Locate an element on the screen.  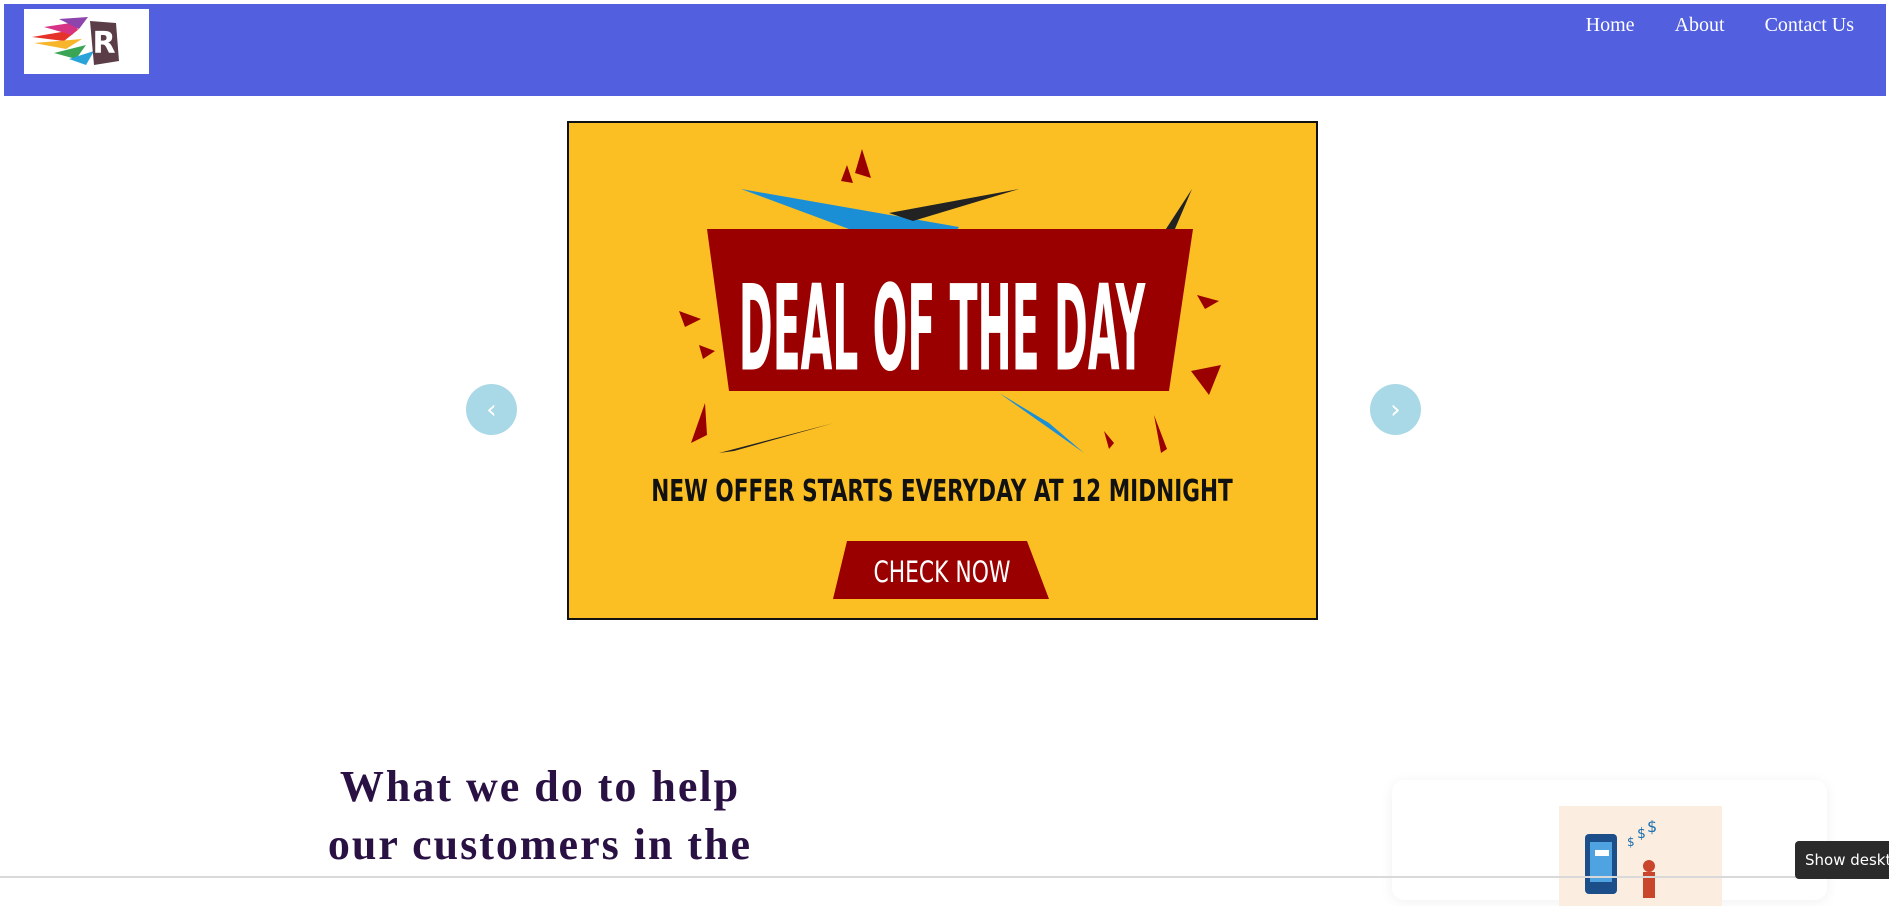
section-headline-line2: our customers in the is located at coordinates (540, 844).